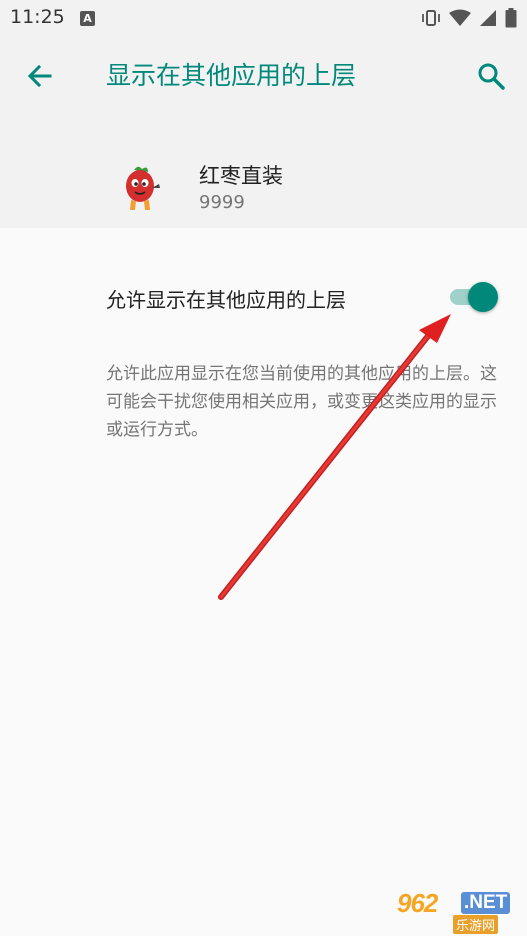  What do you see at coordinates (488, 18) in the screenshot?
I see `signal-icon` at bounding box center [488, 18].